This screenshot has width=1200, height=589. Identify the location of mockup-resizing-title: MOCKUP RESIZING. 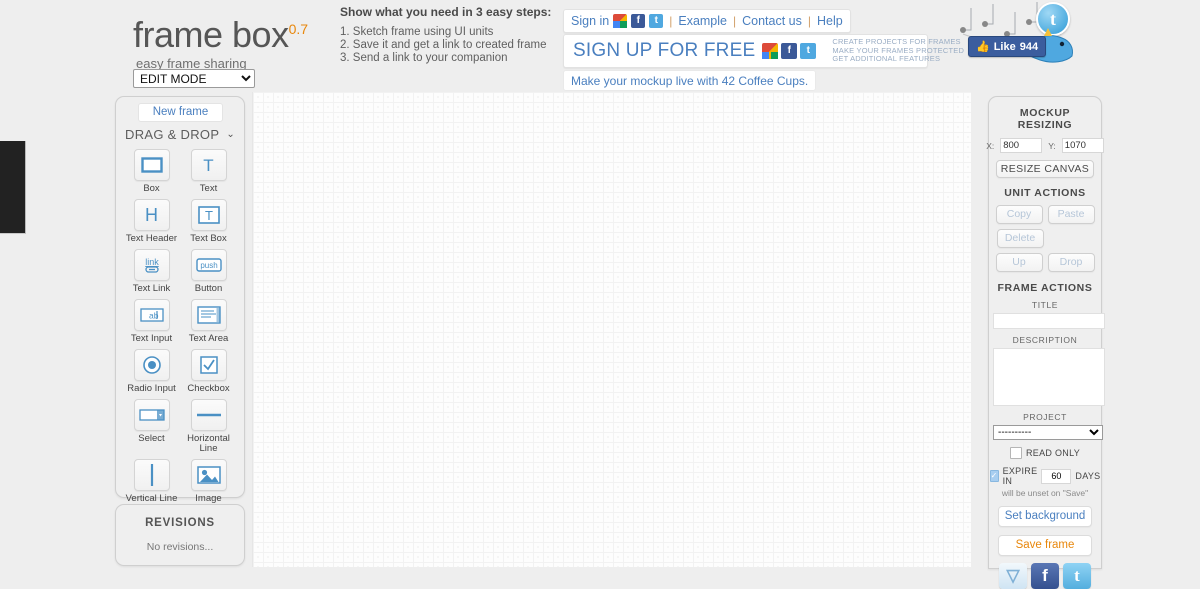
(1045, 119).